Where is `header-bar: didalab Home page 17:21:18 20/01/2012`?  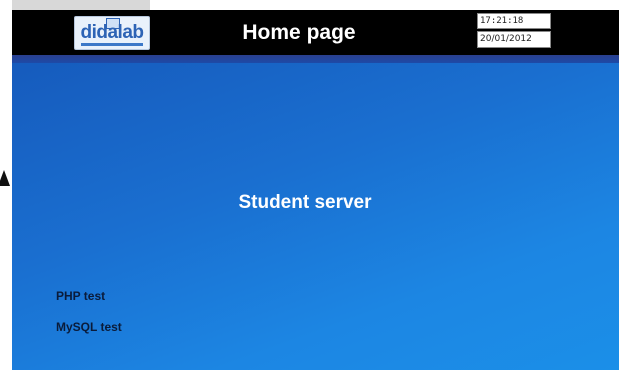
header-bar: didalab Home page 17:21:18 20/01/2012 is located at coordinates (315, 32).